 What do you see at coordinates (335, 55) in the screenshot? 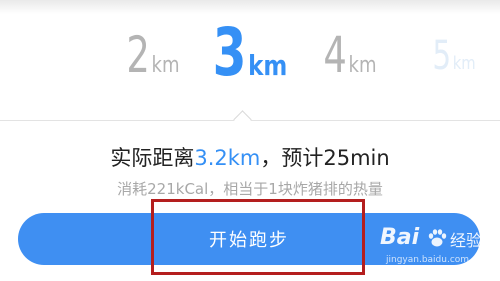
I see `distance-value: 4` at bounding box center [335, 55].